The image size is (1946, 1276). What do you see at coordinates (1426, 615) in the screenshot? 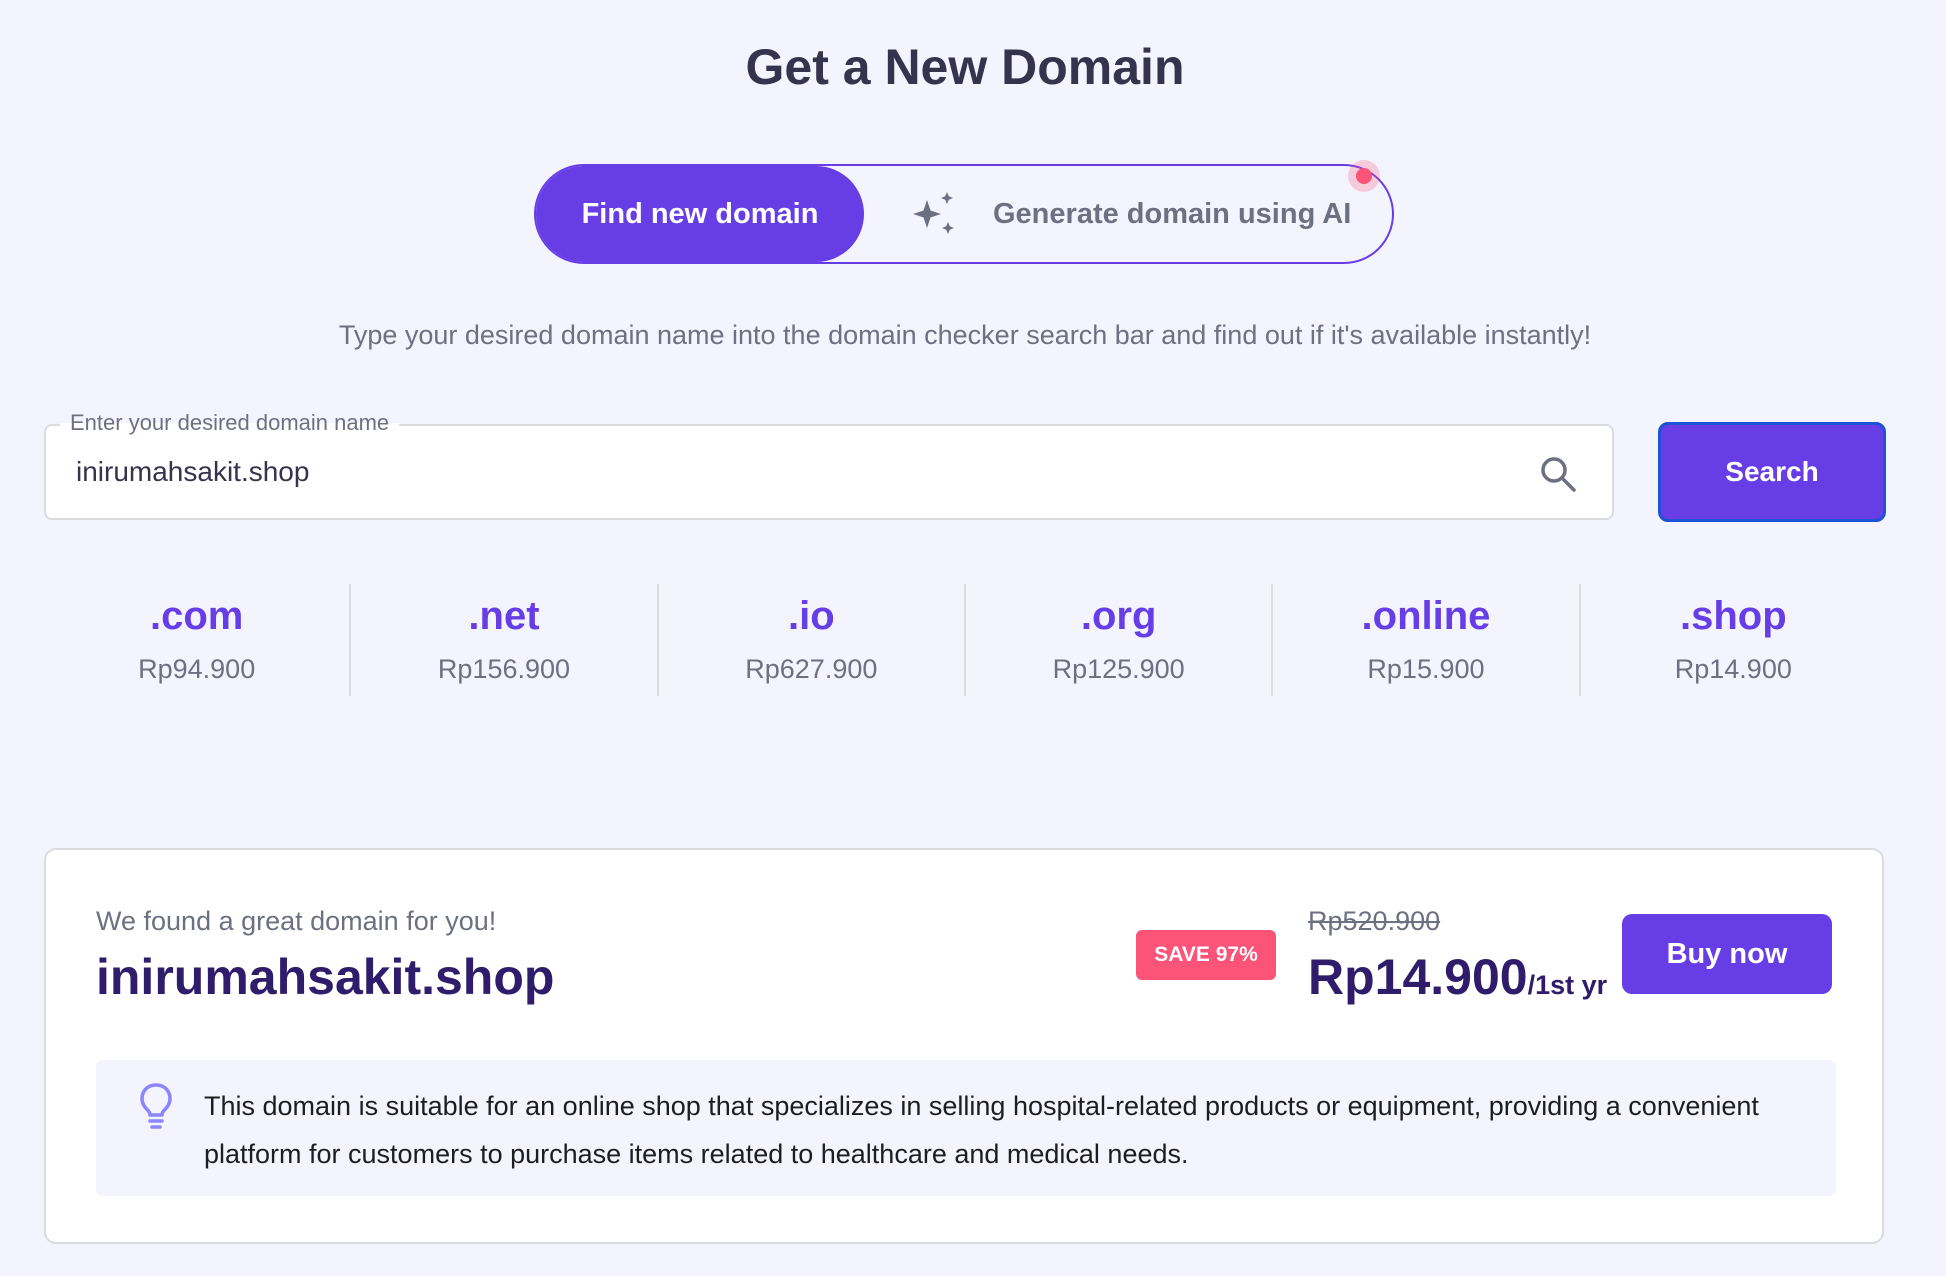
I see `tld-name: .online` at bounding box center [1426, 615].